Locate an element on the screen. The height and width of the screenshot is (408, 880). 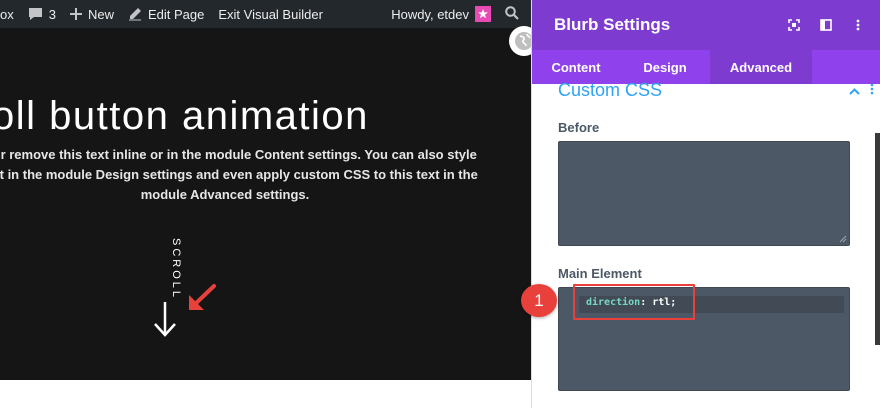
exit-visual-builder-link: Exit Visual Builder is located at coordinates (270, 14).